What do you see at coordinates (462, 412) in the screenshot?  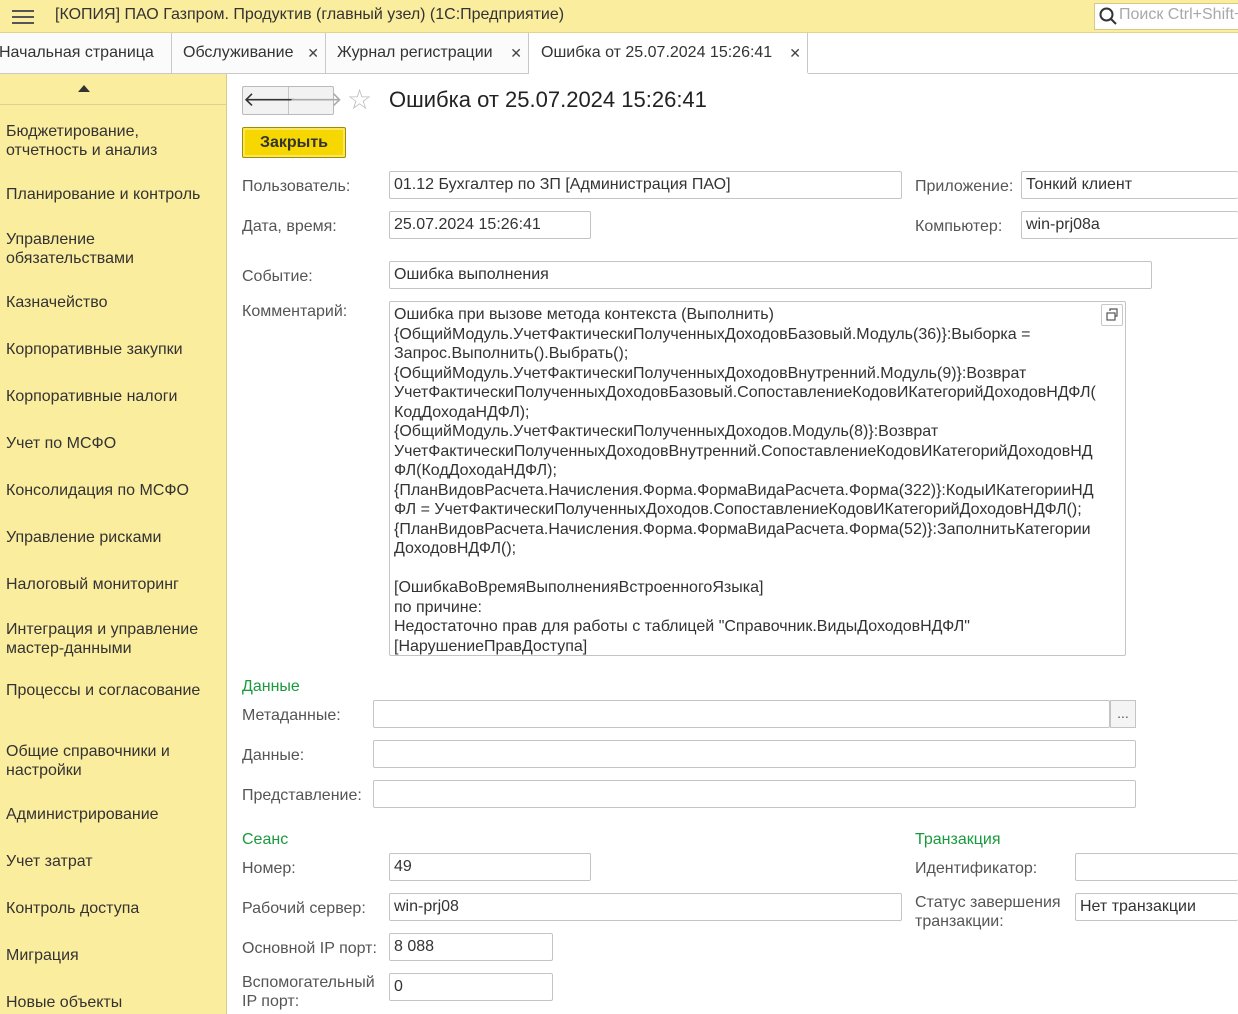 I see `comment-line: КодДоходаНДФЛ);` at bounding box center [462, 412].